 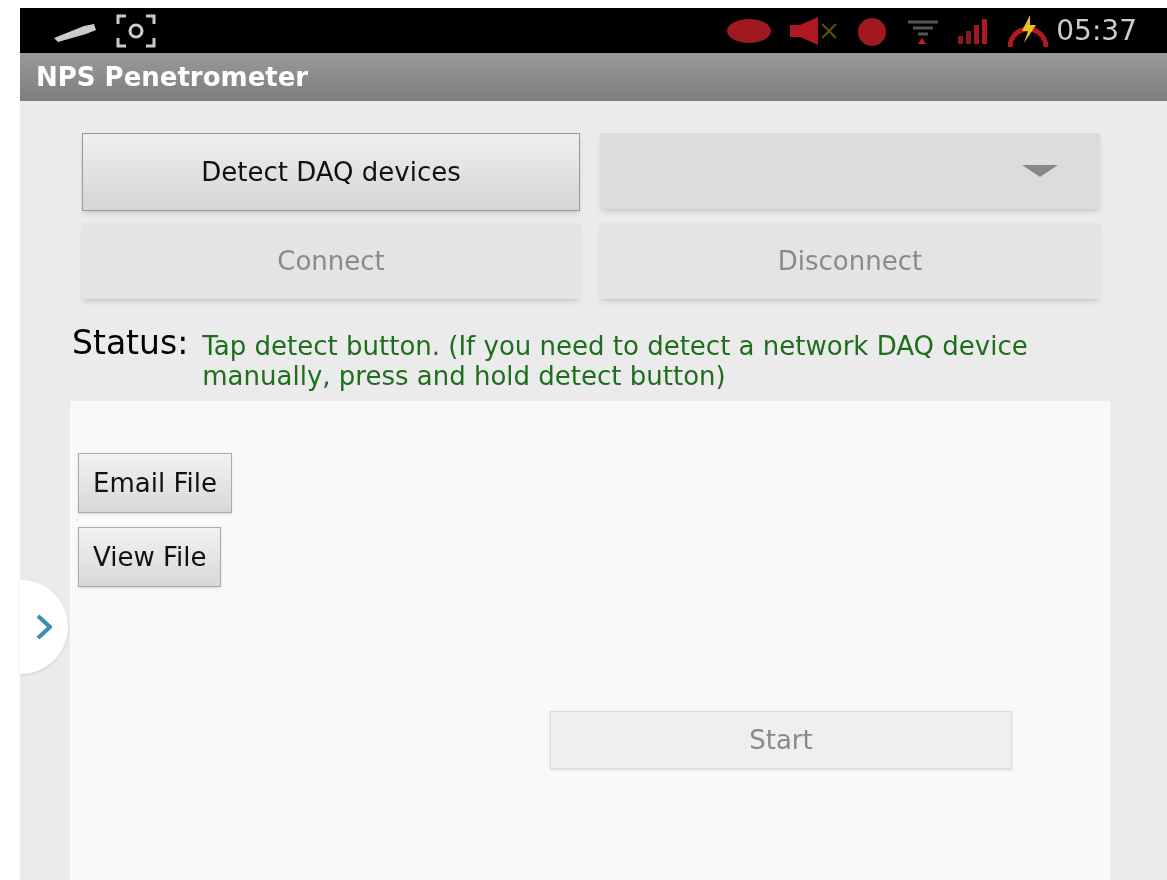 I want to click on status-message: Tap detect button. (If you need to detect a network DAQ device manually, press and hold detect button), so click(x=615, y=360).